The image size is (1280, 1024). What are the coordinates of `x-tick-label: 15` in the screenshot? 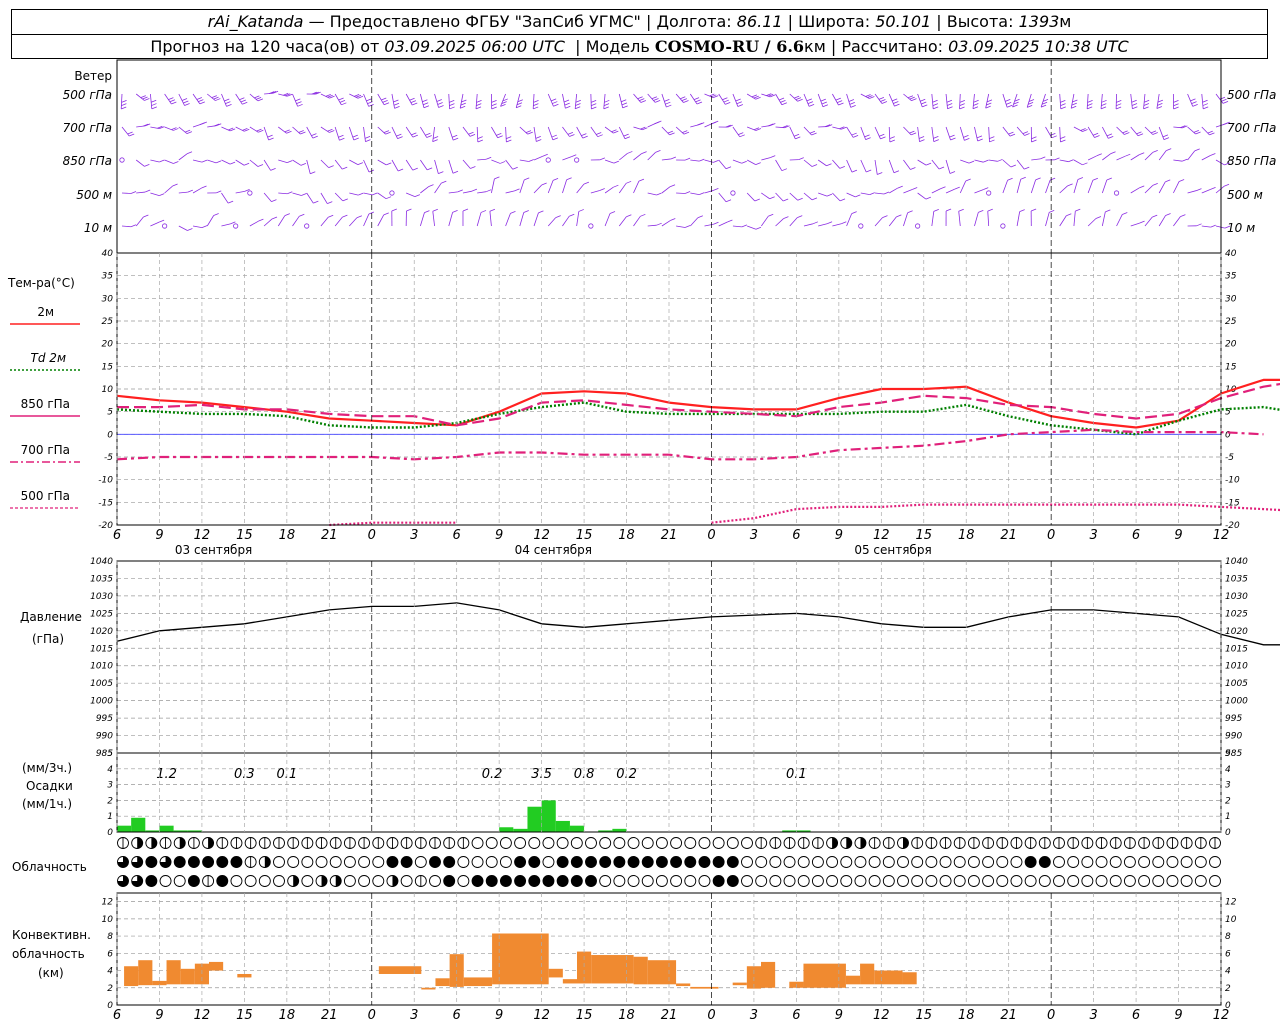 It's located at (923, 535).